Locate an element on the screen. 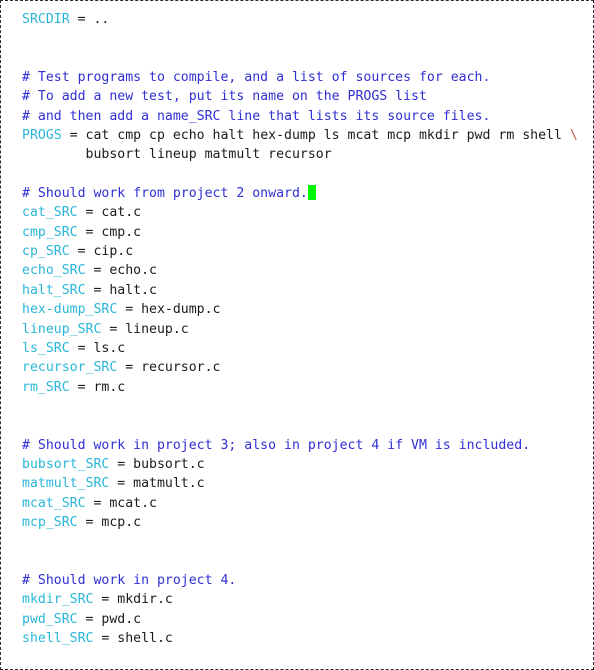 The height and width of the screenshot is (670, 594). code-token-plain: = shell.c is located at coordinates (133, 638).